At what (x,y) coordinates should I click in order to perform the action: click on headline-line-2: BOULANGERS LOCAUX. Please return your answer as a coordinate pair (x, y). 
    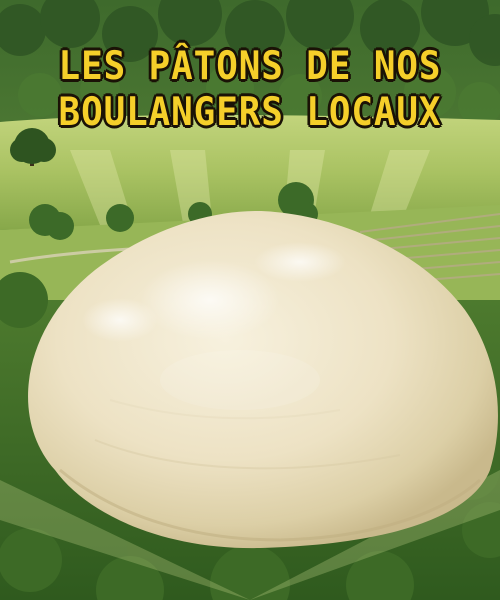
    Looking at the image, I should click on (250, 112).